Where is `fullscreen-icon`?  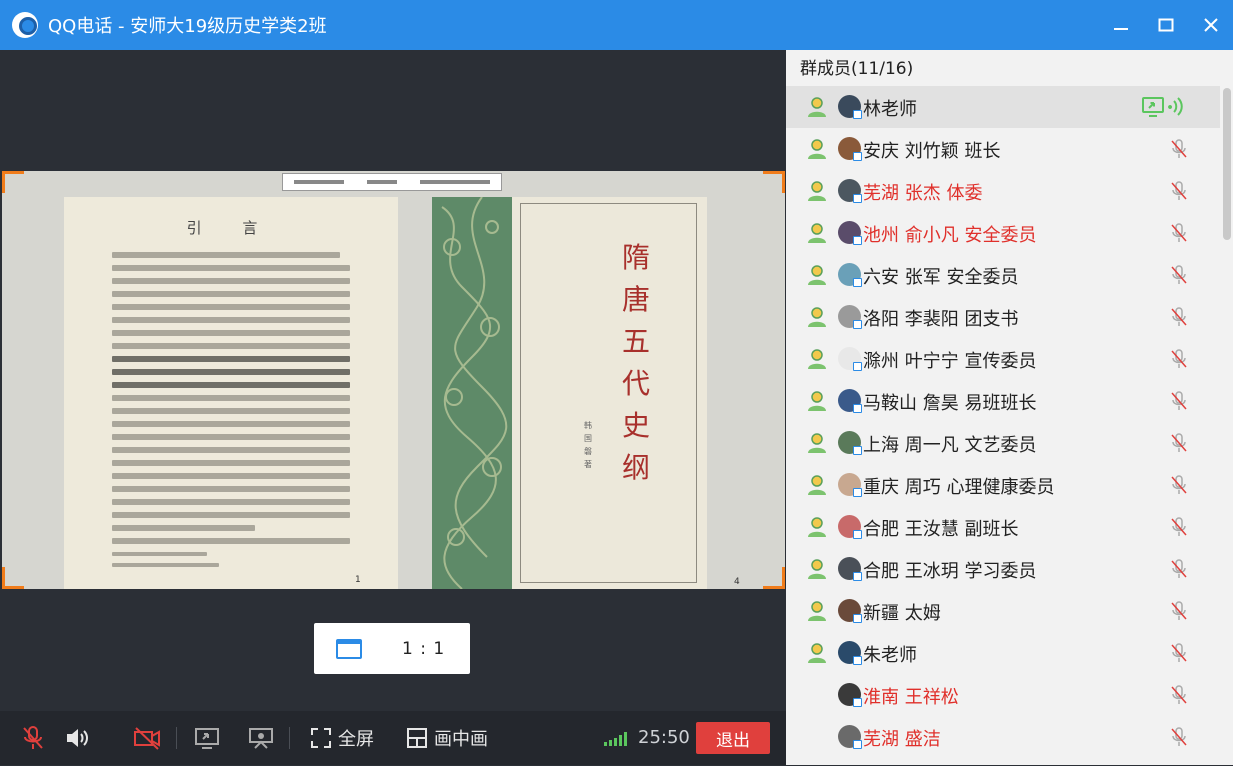 fullscreen-icon is located at coordinates (321, 738).